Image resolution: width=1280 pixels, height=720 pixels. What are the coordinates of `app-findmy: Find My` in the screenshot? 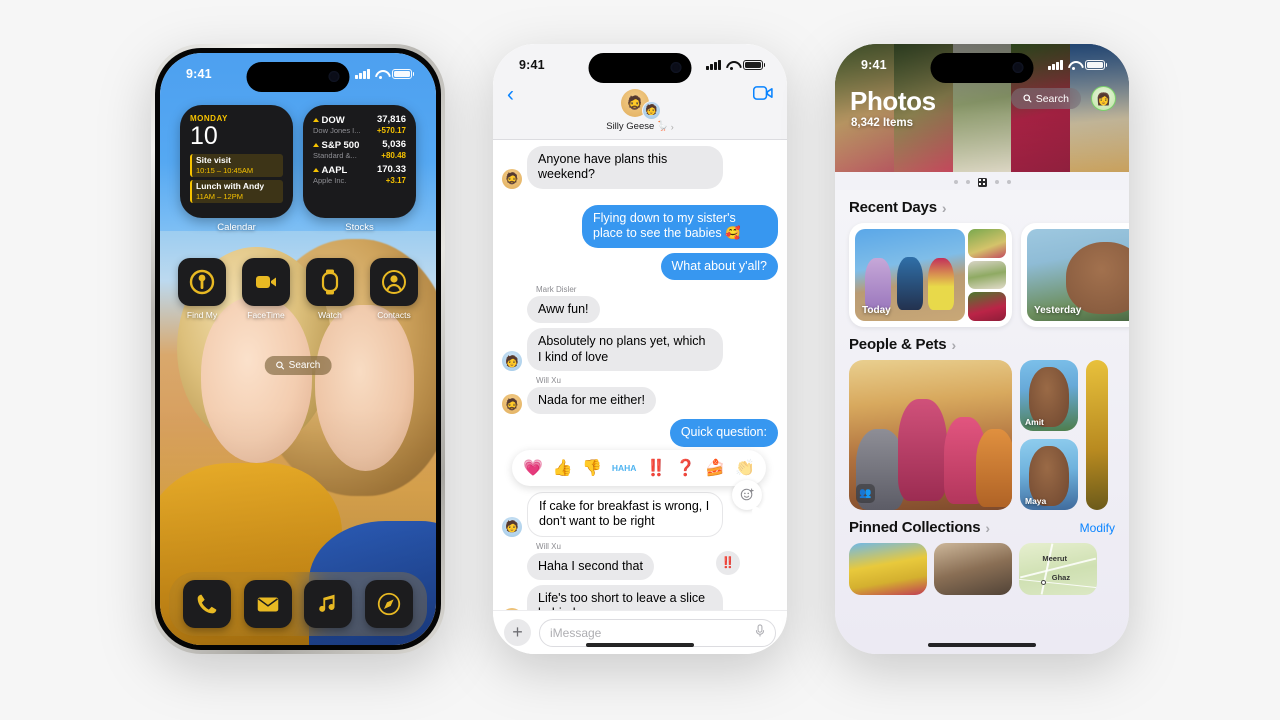 It's located at (202, 289).